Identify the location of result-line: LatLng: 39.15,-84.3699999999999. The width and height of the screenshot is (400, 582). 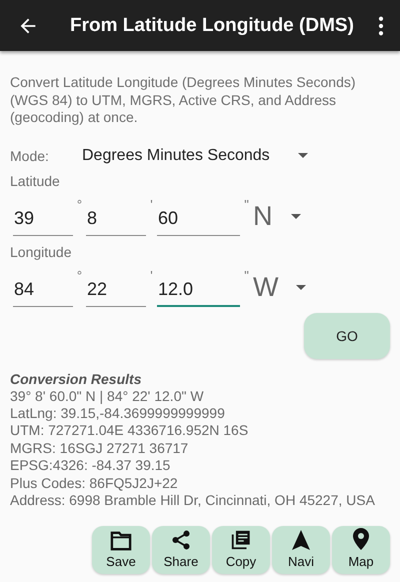
(118, 413).